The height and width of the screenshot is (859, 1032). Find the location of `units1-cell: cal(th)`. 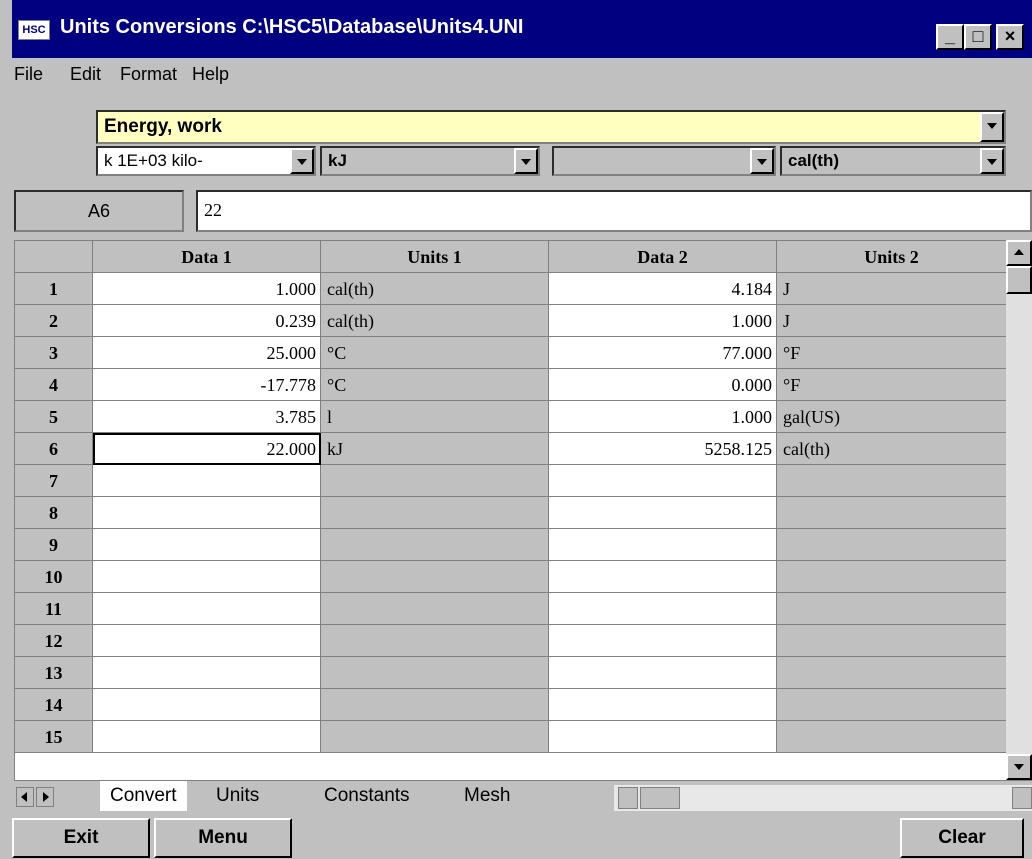

units1-cell: cal(th) is located at coordinates (435, 289).